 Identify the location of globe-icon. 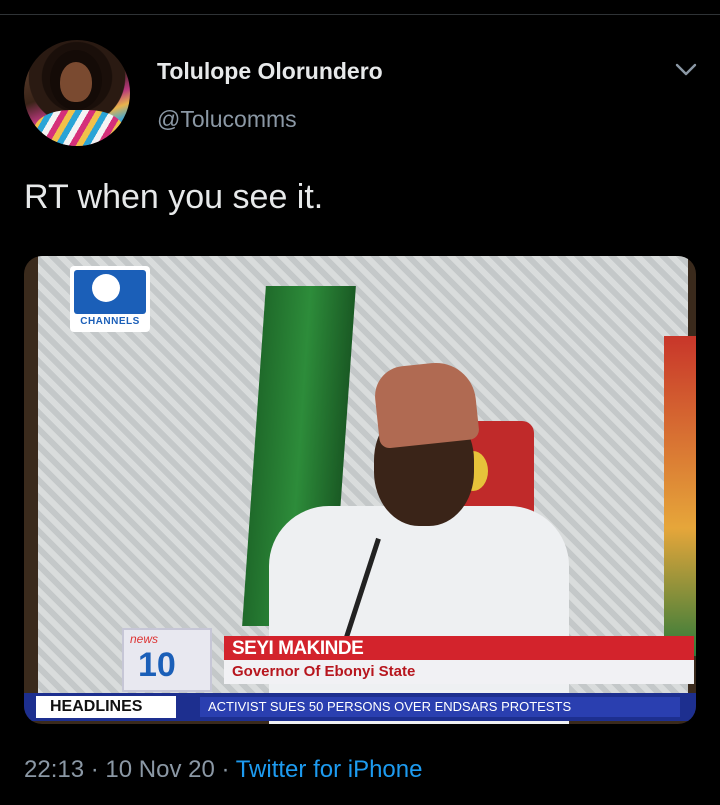
(106, 288).